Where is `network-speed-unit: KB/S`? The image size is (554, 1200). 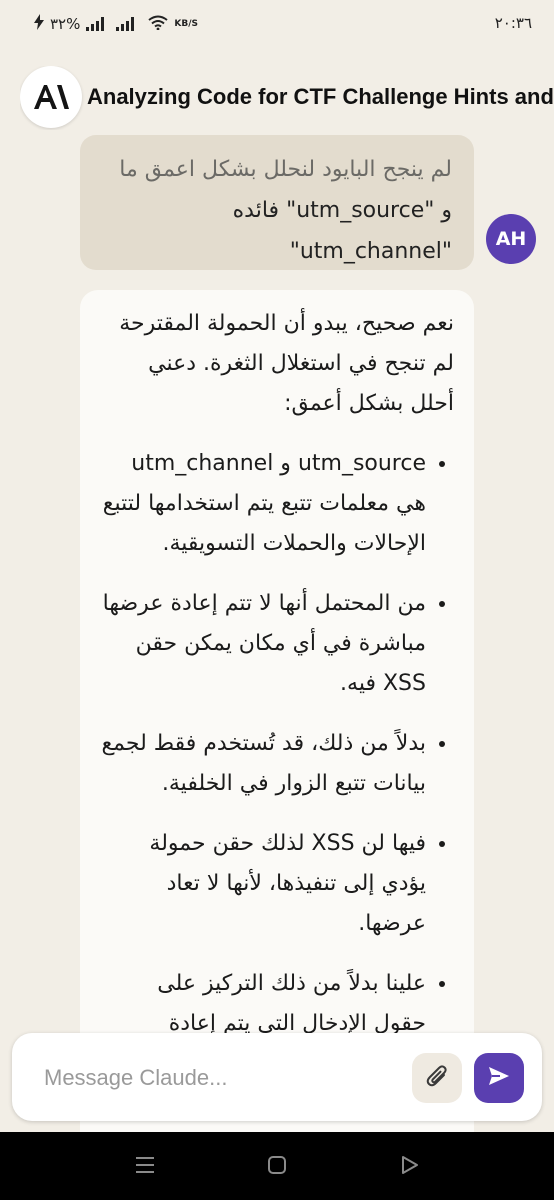 network-speed-unit: KB/S is located at coordinates (186, 23).